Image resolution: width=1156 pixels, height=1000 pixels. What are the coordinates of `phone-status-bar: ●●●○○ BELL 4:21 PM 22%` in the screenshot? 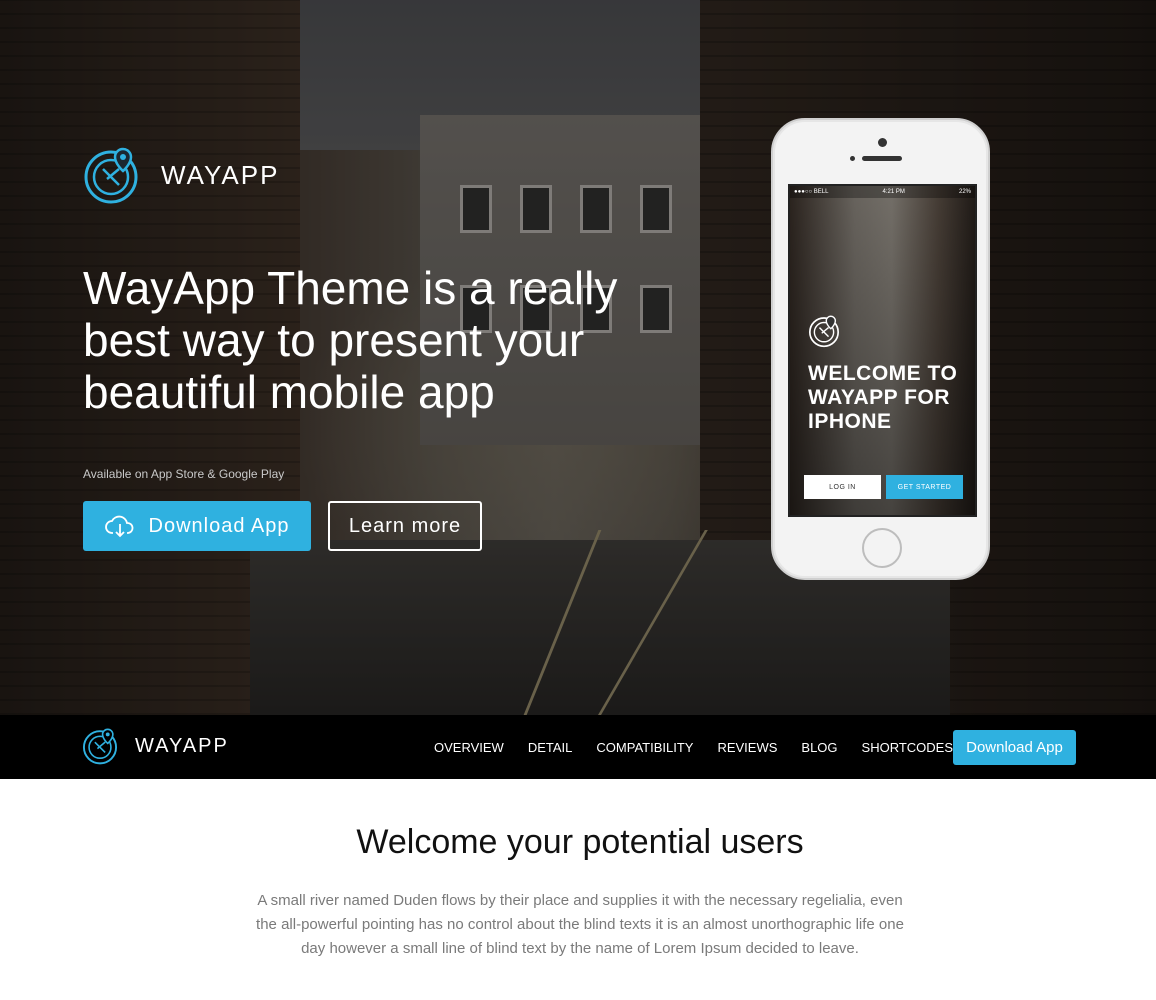 It's located at (882, 192).